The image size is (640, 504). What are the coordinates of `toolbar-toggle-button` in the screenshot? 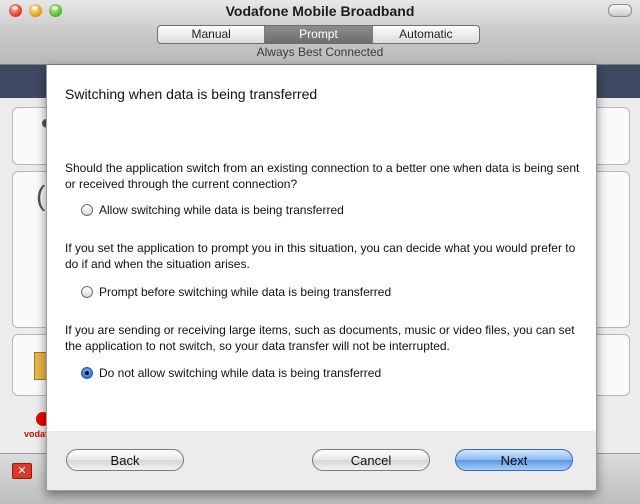 It's located at (620, 10).